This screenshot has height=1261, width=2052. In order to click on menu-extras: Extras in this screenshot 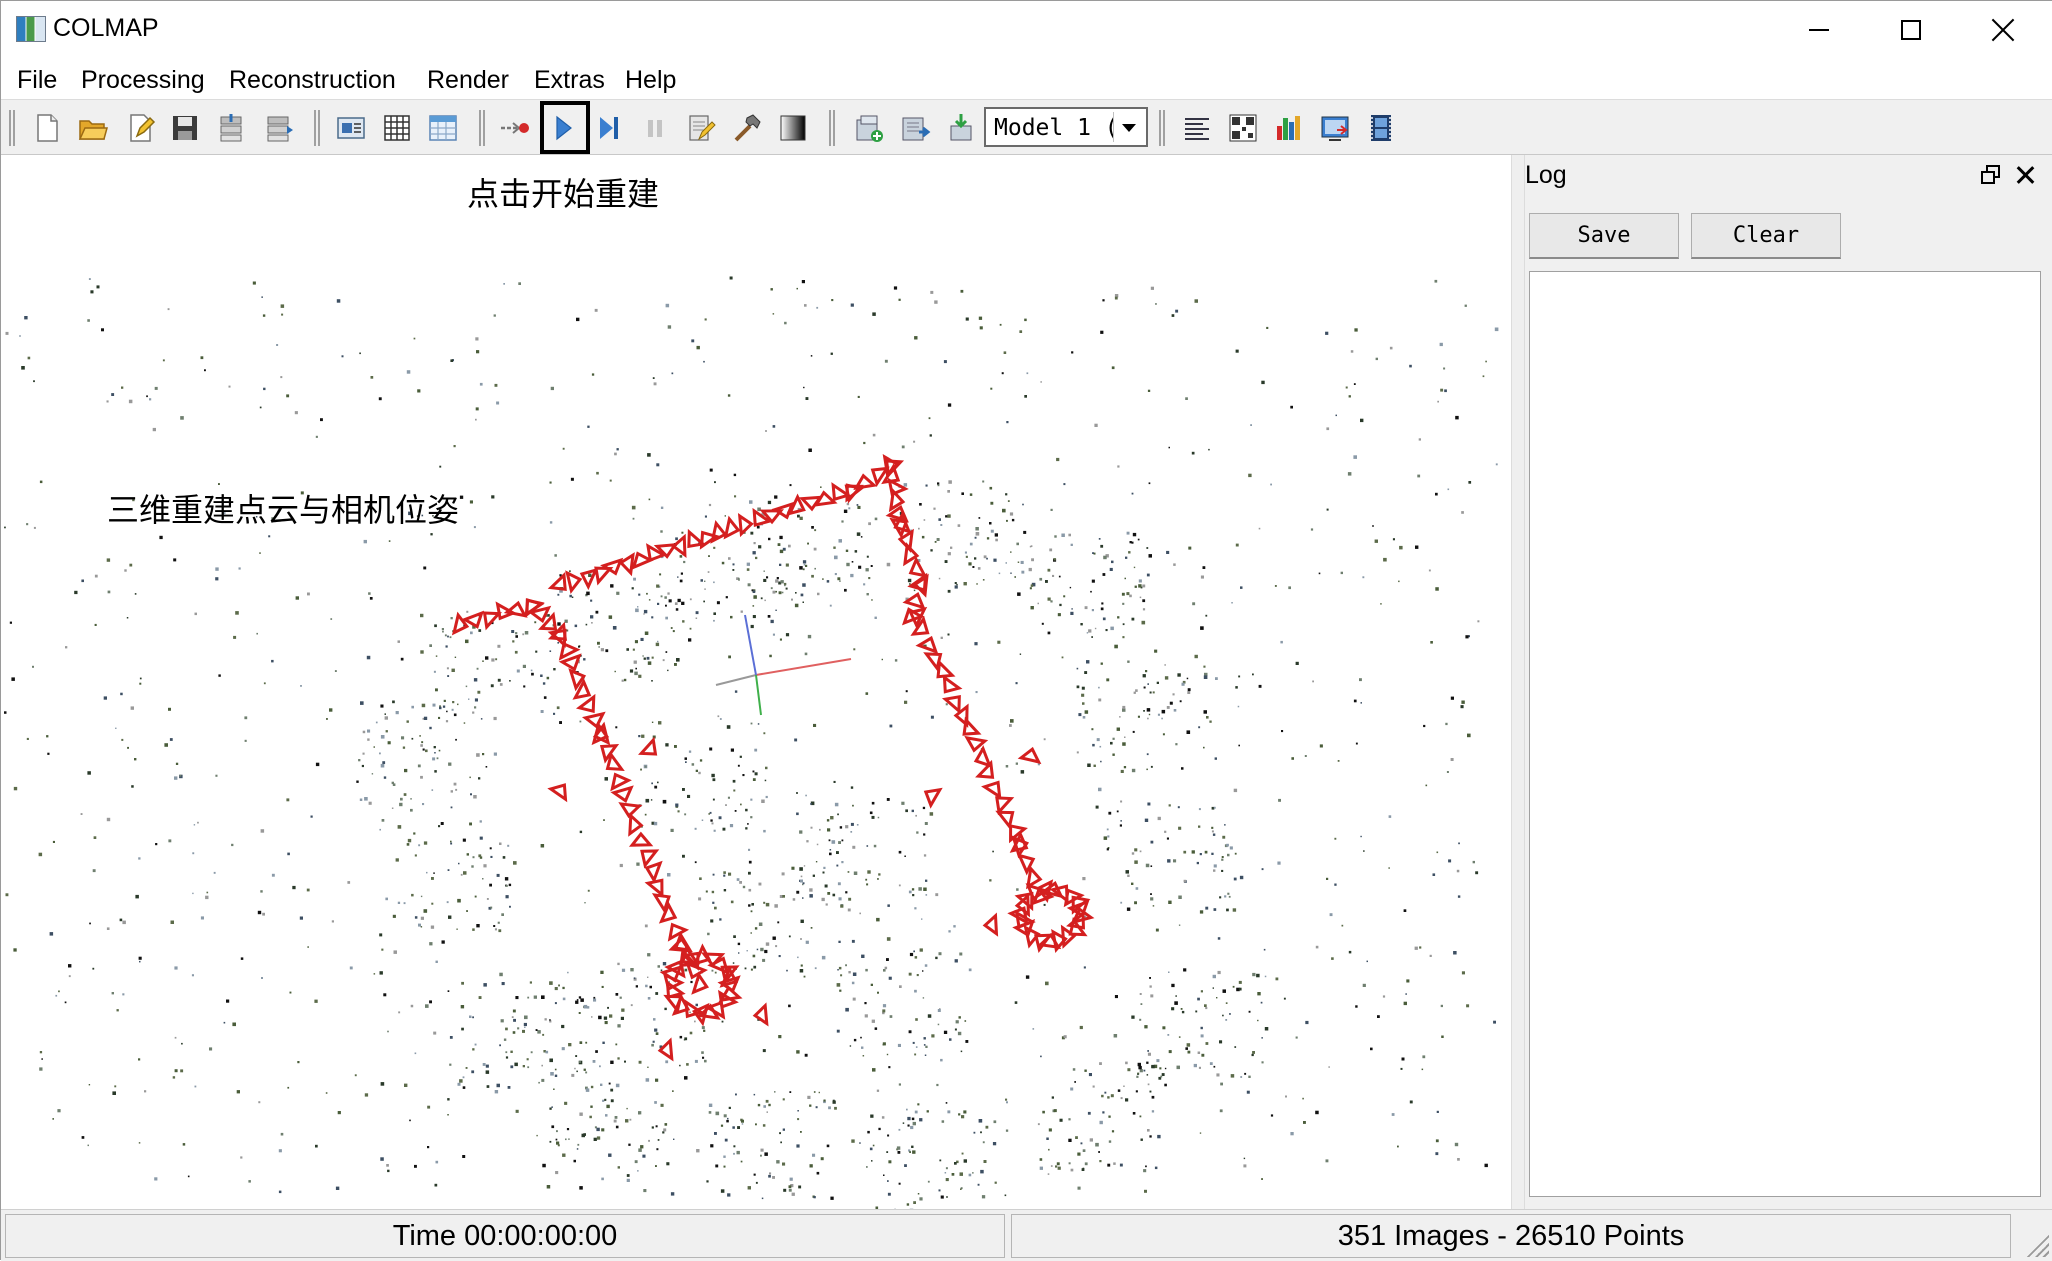, I will do `click(569, 80)`.